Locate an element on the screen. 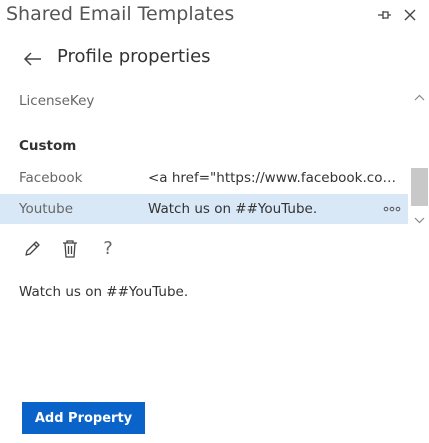  trash-icon is located at coordinates (70, 249).